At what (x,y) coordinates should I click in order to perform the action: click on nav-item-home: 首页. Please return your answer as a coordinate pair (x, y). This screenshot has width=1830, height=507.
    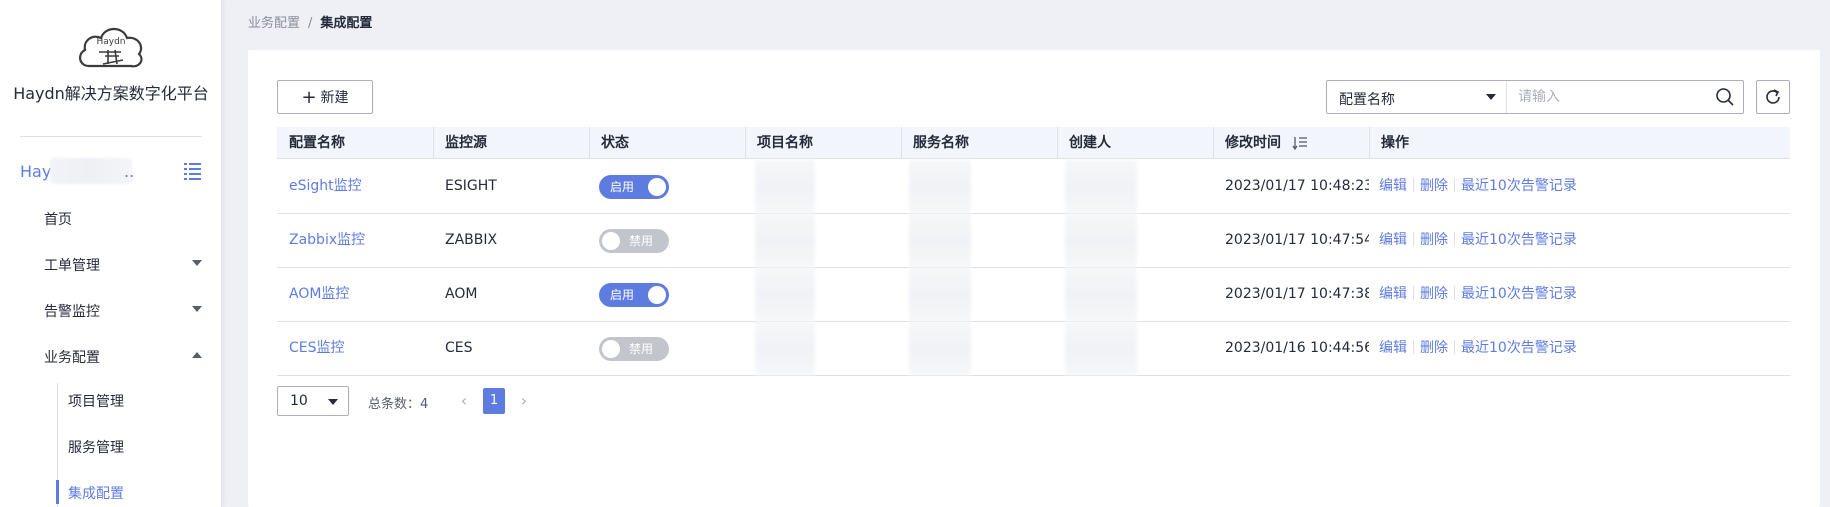
    Looking at the image, I should click on (111, 218).